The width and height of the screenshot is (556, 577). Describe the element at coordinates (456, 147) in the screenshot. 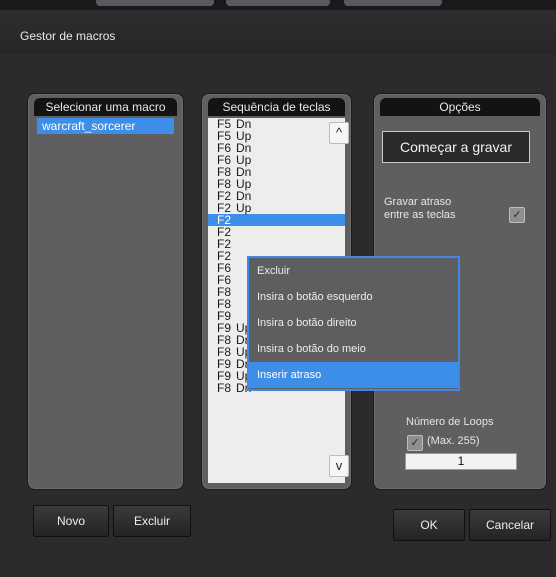

I see `start-recording-button: Começar a gravar` at that location.